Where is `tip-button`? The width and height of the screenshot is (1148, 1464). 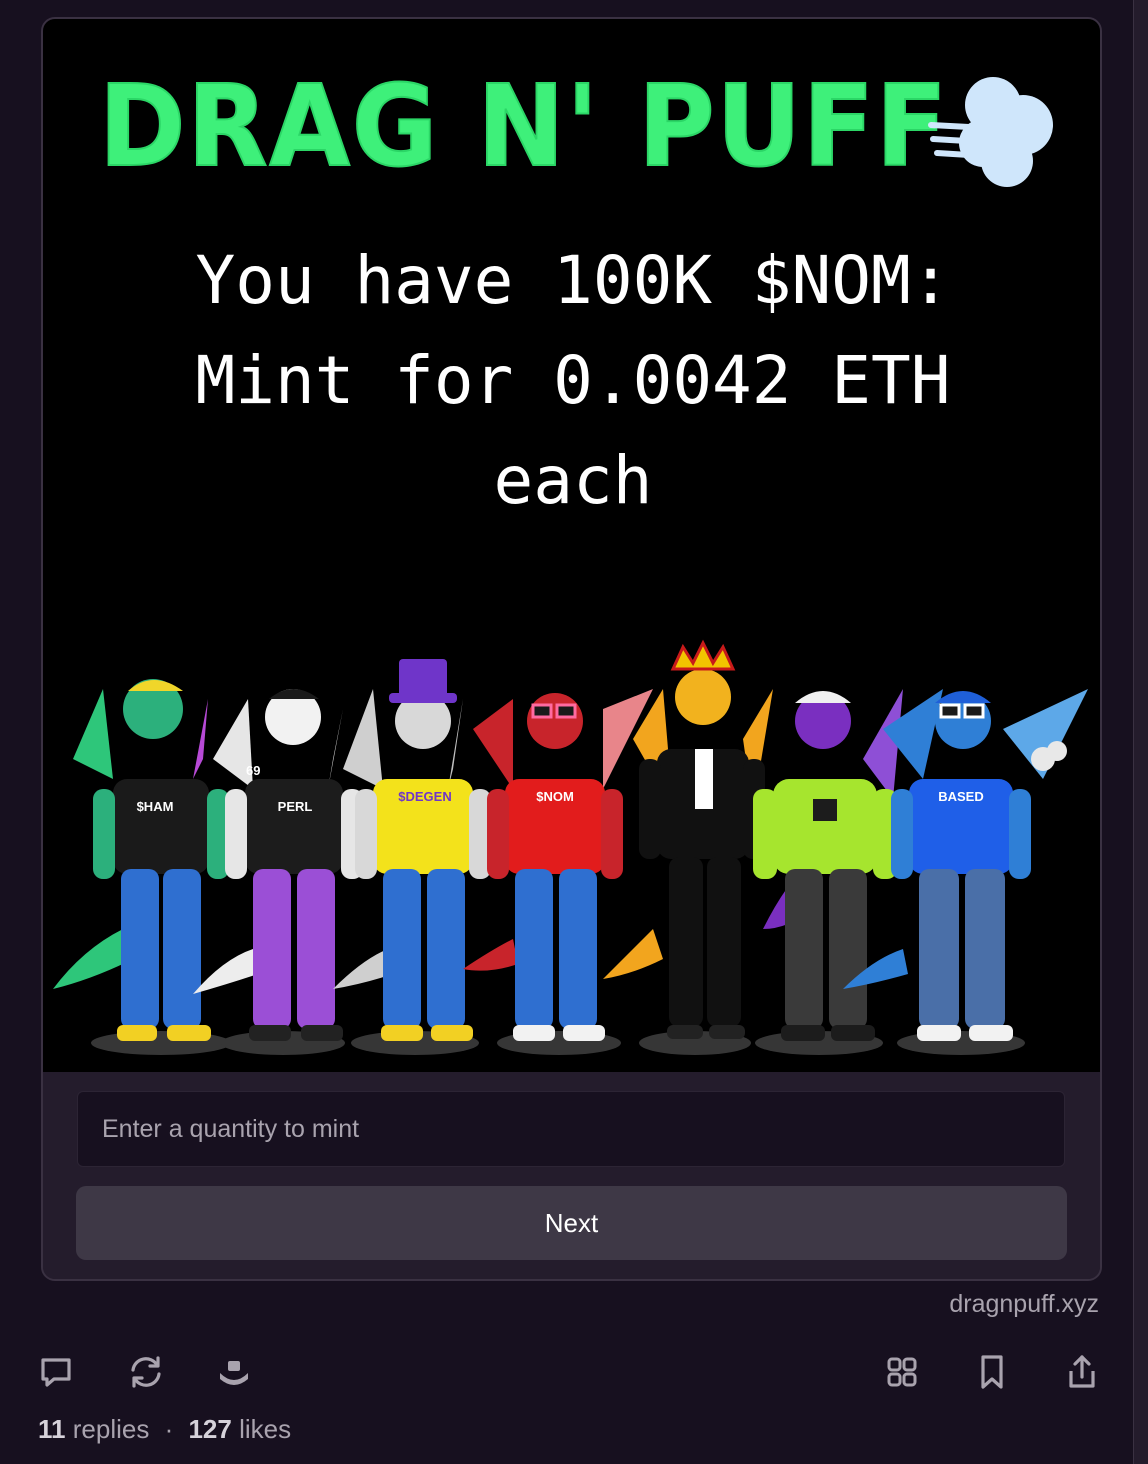
tip-button is located at coordinates (234, 1372).